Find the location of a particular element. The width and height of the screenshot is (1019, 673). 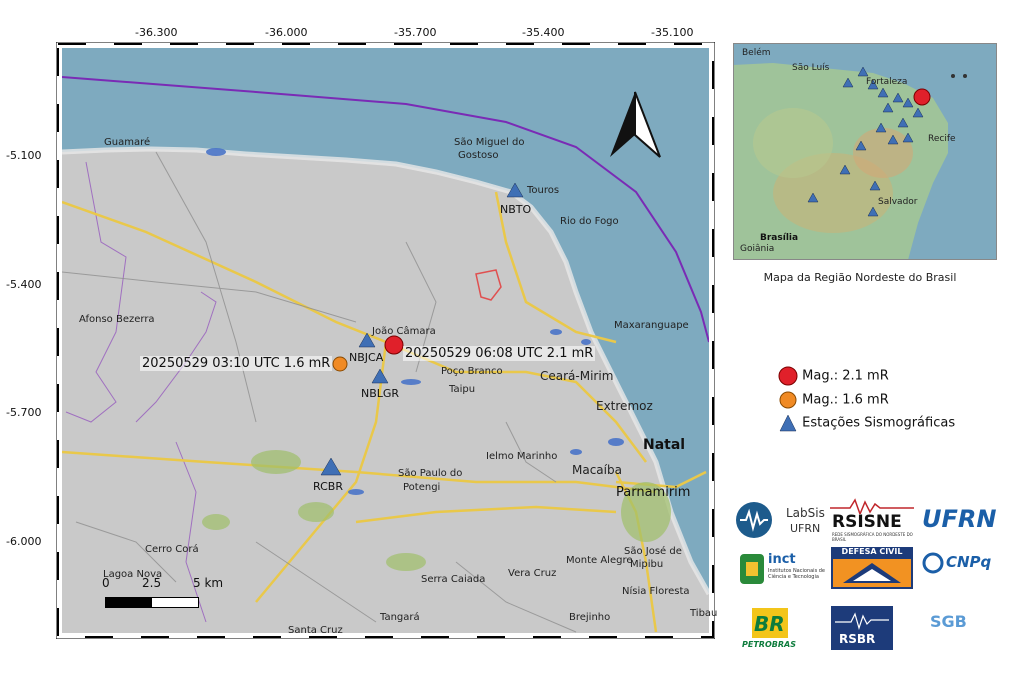

place-label: Serra Caiada is located at coordinates (453, 579).